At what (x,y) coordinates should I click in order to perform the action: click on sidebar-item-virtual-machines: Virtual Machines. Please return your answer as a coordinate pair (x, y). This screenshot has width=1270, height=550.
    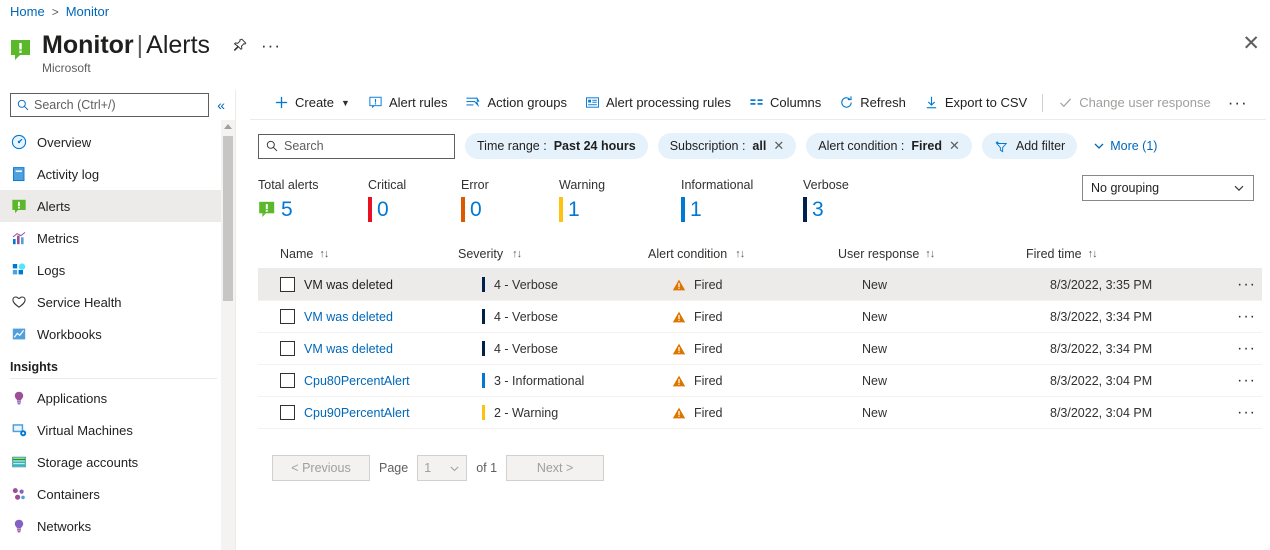
    Looking at the image, I should click on (117, 430).